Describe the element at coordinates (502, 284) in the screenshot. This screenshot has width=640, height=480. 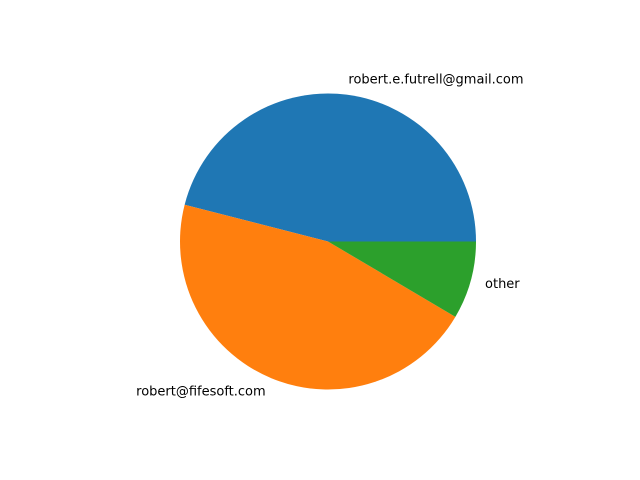
I see `pie-label-2: other` at that location.